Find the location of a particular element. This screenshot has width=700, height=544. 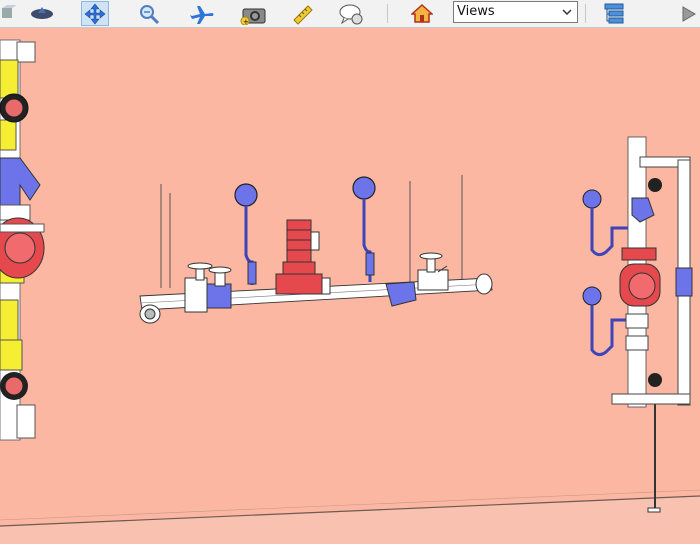

pan-icon is located at coordinates (95, 13).